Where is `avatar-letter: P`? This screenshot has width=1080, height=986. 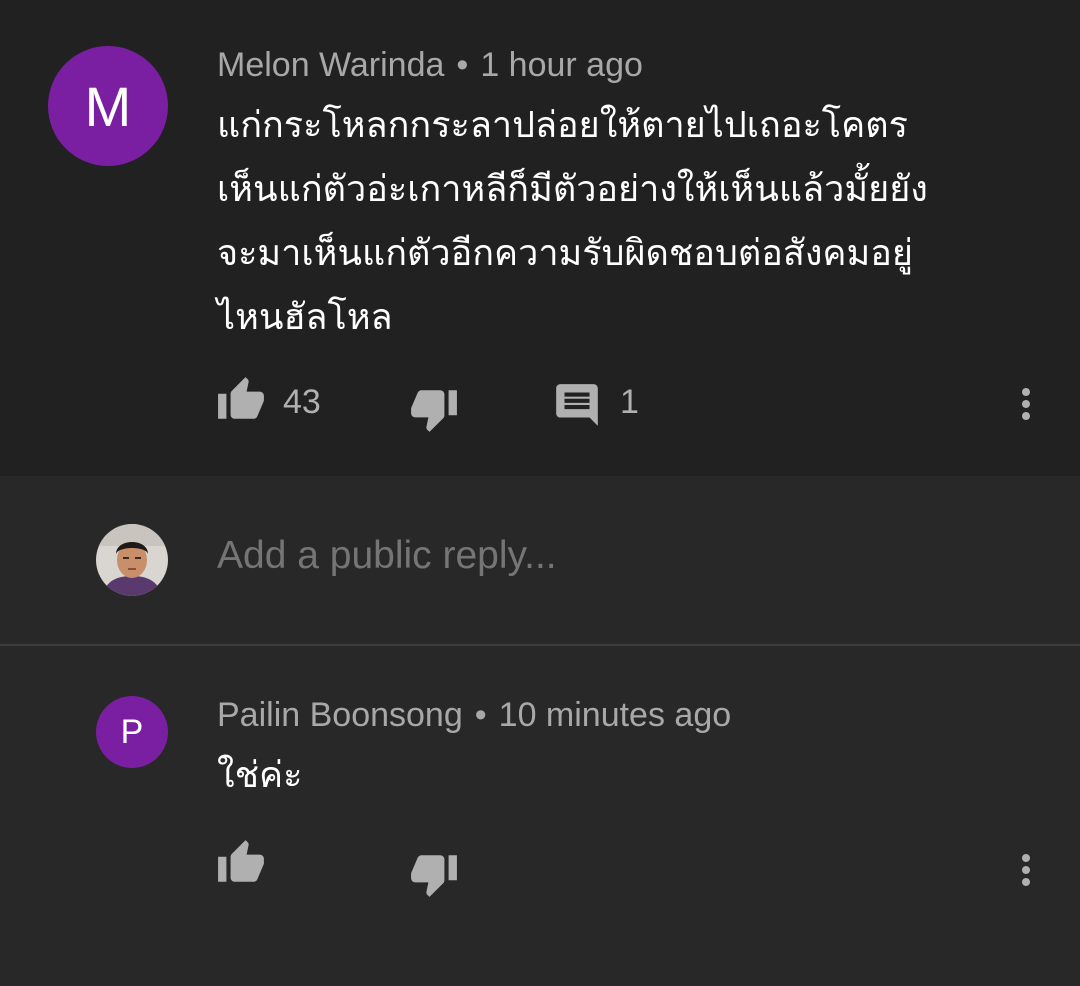 avatar-letter: P is located at coordinates (132, 731).